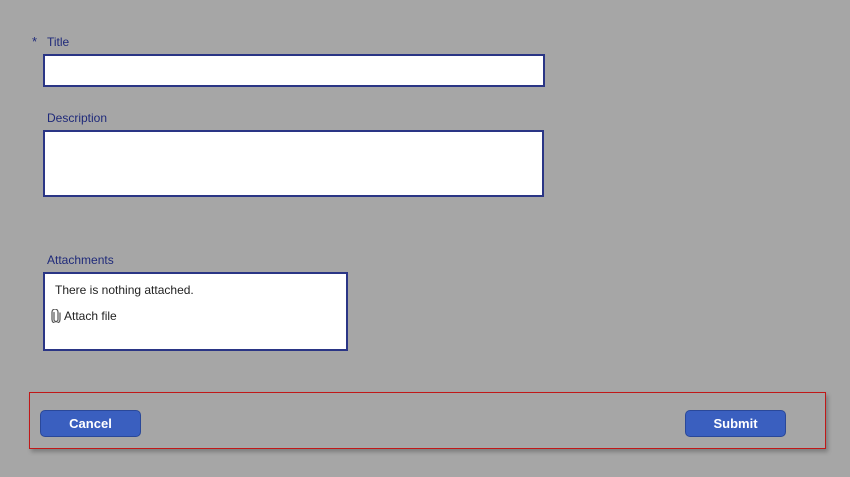  I want to click on required-marker: *, so click(35, 41).